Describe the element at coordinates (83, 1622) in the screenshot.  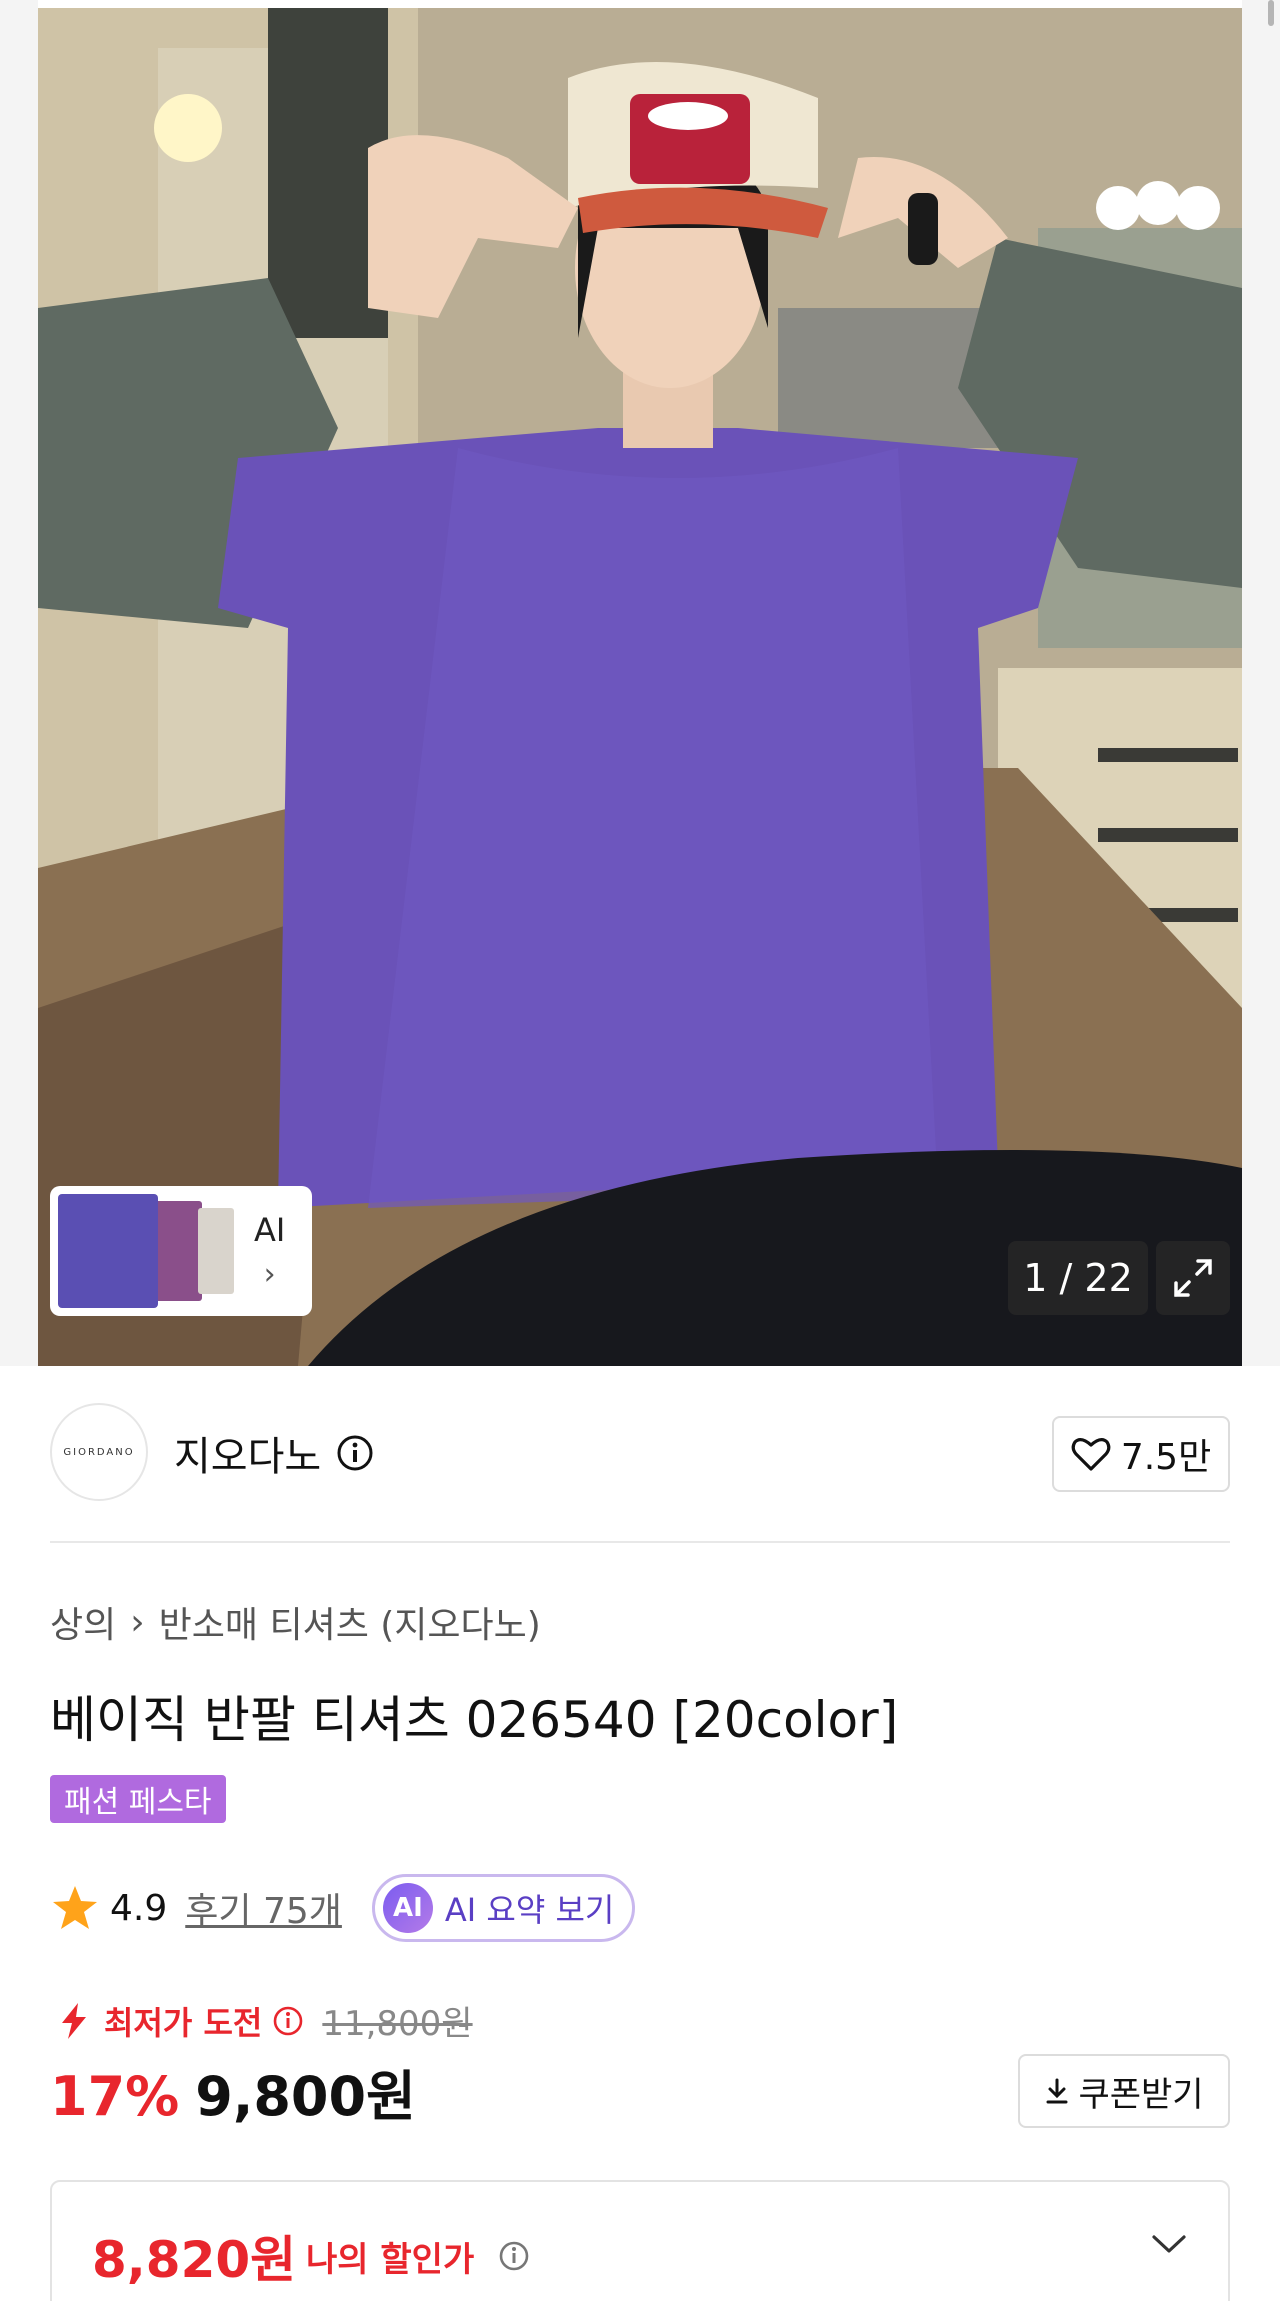
I see `breadcrumb-item-category: 상의` at that location.